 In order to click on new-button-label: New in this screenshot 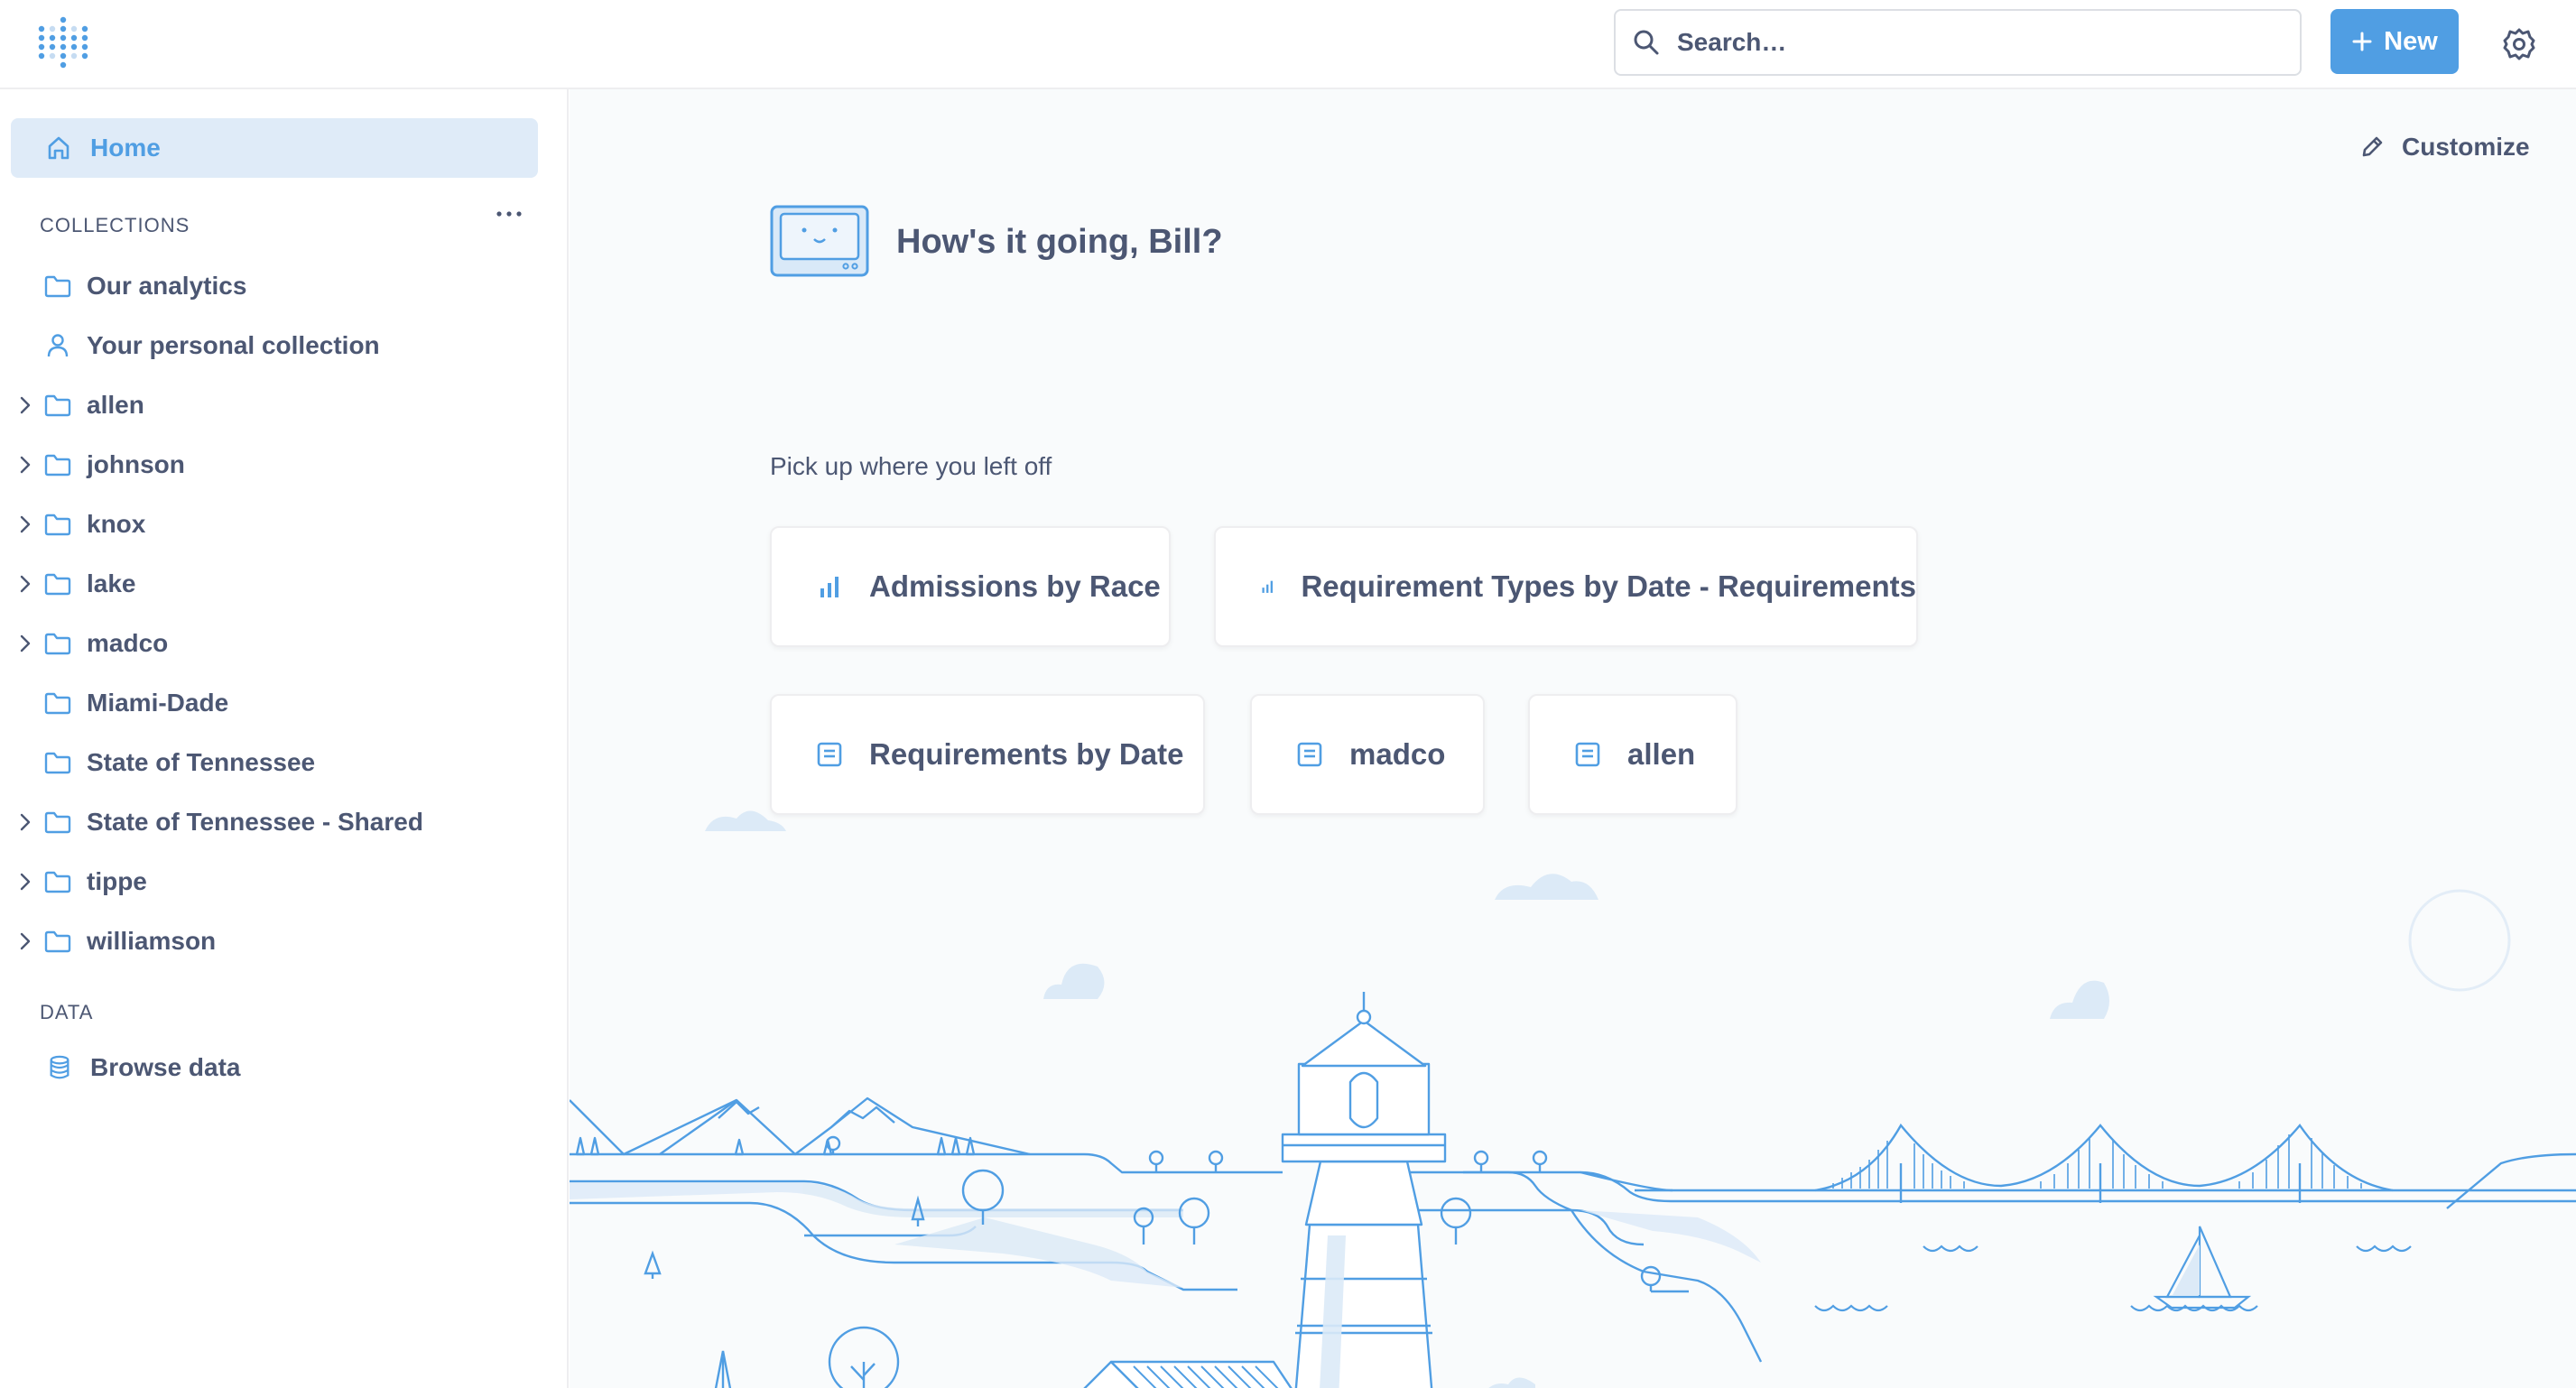, I will do `click(2411, 41)`.